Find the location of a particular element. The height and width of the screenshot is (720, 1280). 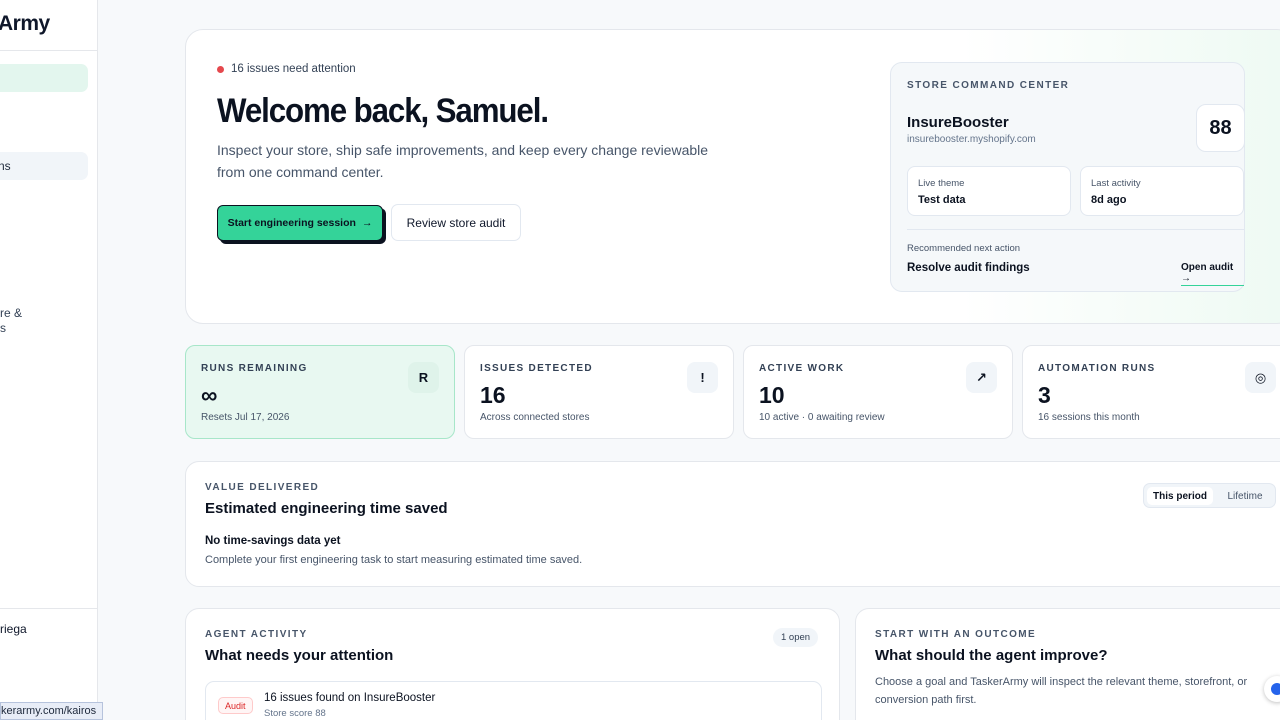

review-audit-button: Review store audit is located at coordinates (456, 222).